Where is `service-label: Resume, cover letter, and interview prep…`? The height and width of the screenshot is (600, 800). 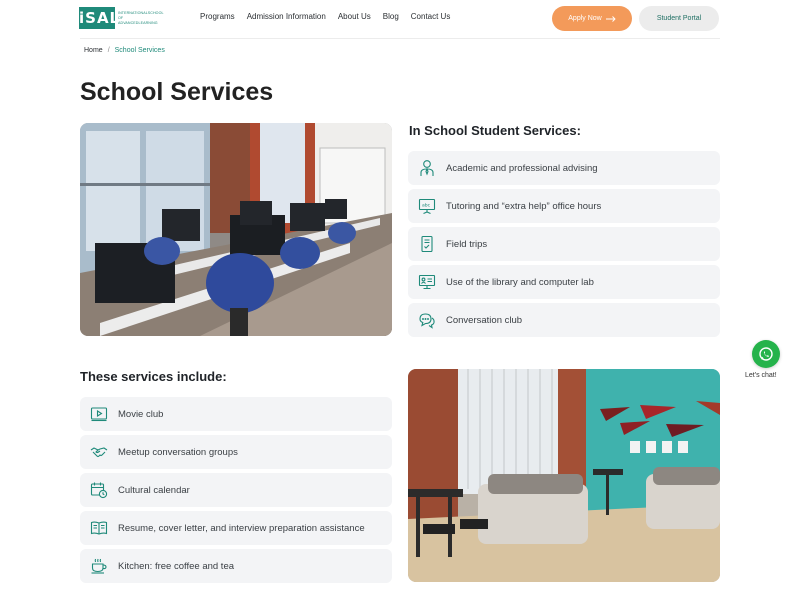 service-label: Resume, cover letter, and interview prep… is located at coordinates (241, 528).